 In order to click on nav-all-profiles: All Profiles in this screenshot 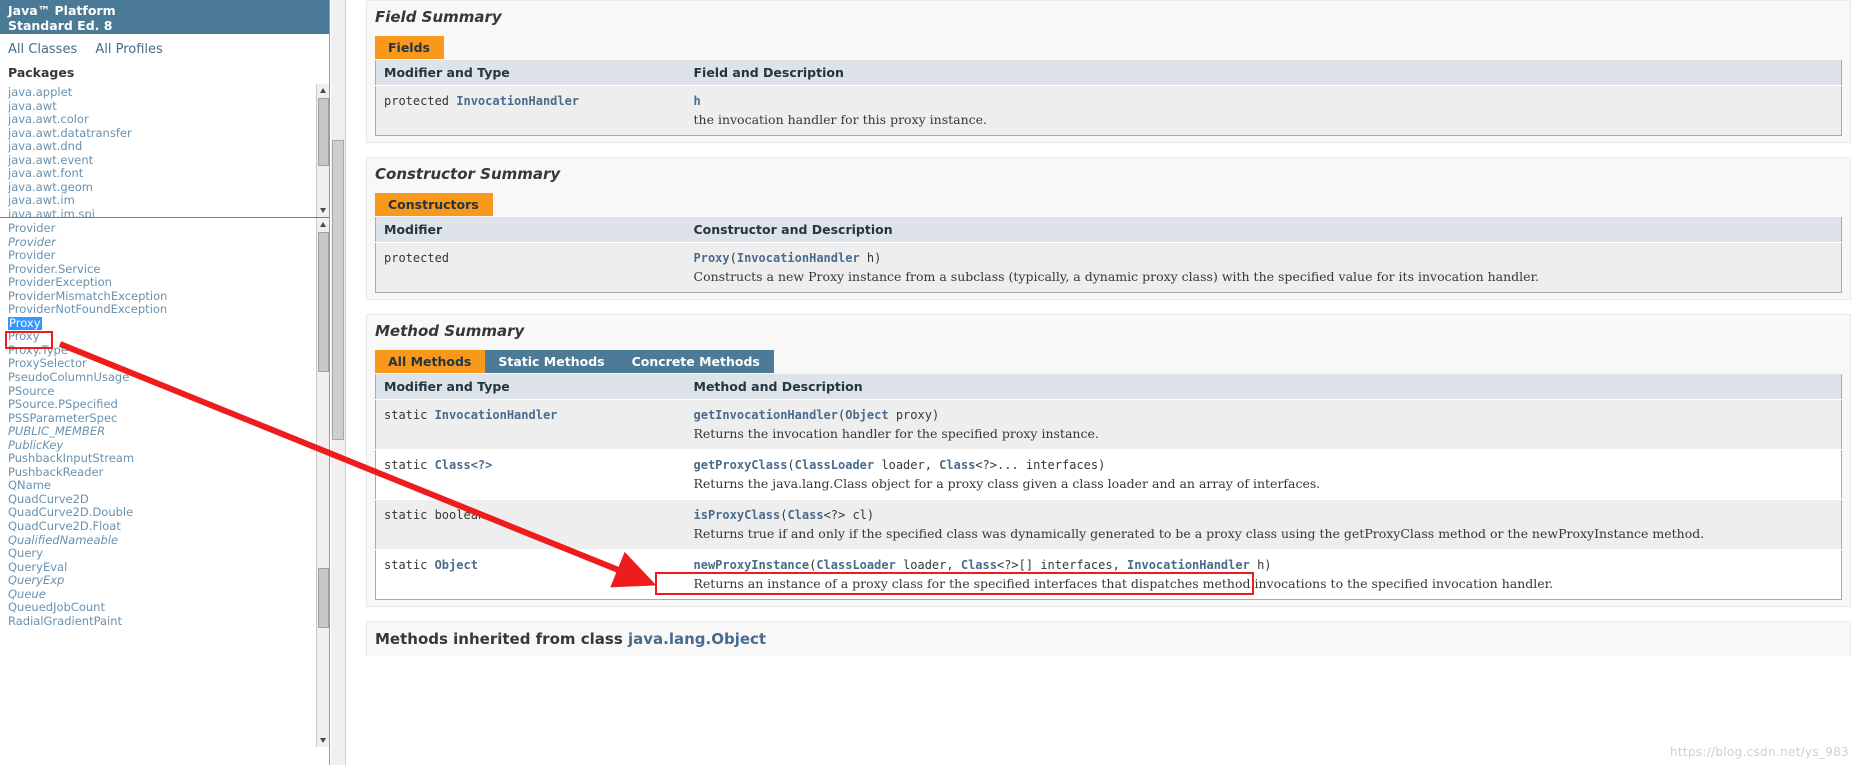, I will do `click(128, 49)`.